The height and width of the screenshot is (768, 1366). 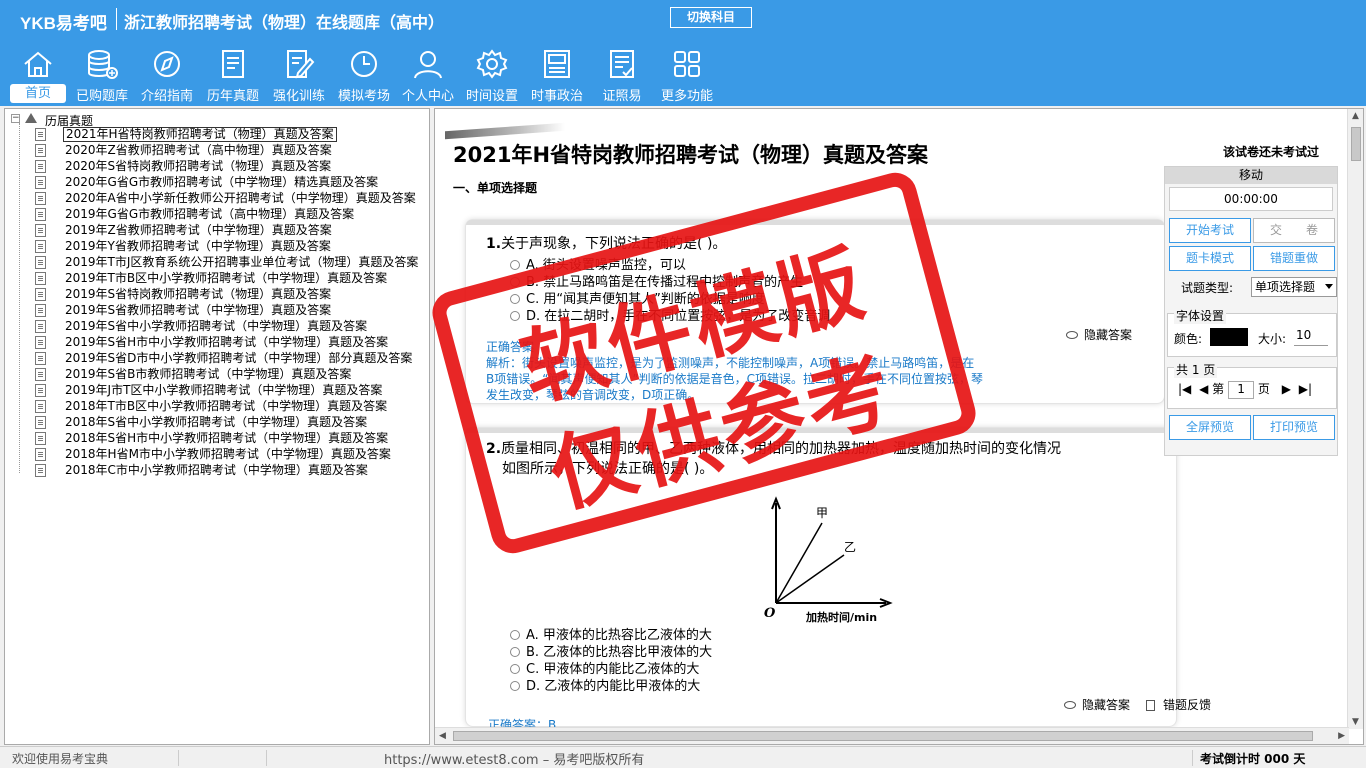 I want to click on error-feedback-label: 错题反馈, so click(x=1187, y=705).